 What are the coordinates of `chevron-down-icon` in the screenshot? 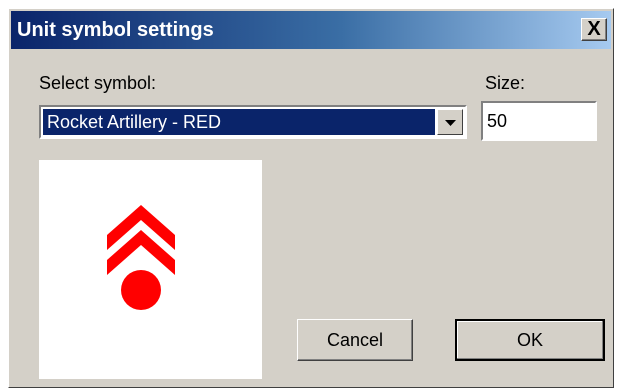 It's located at (450, 123).